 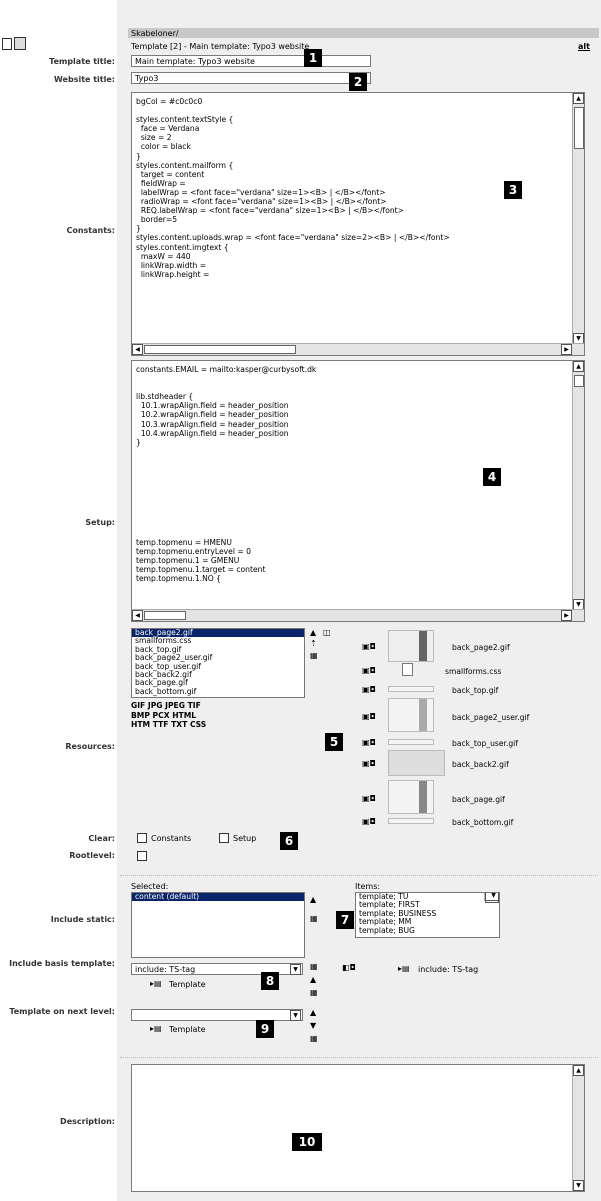 What do you see at coordinates (578, 1128) in the screenshot?
I see `description-vscroll: ▲ ▼` at bounding box center [578, 1128].